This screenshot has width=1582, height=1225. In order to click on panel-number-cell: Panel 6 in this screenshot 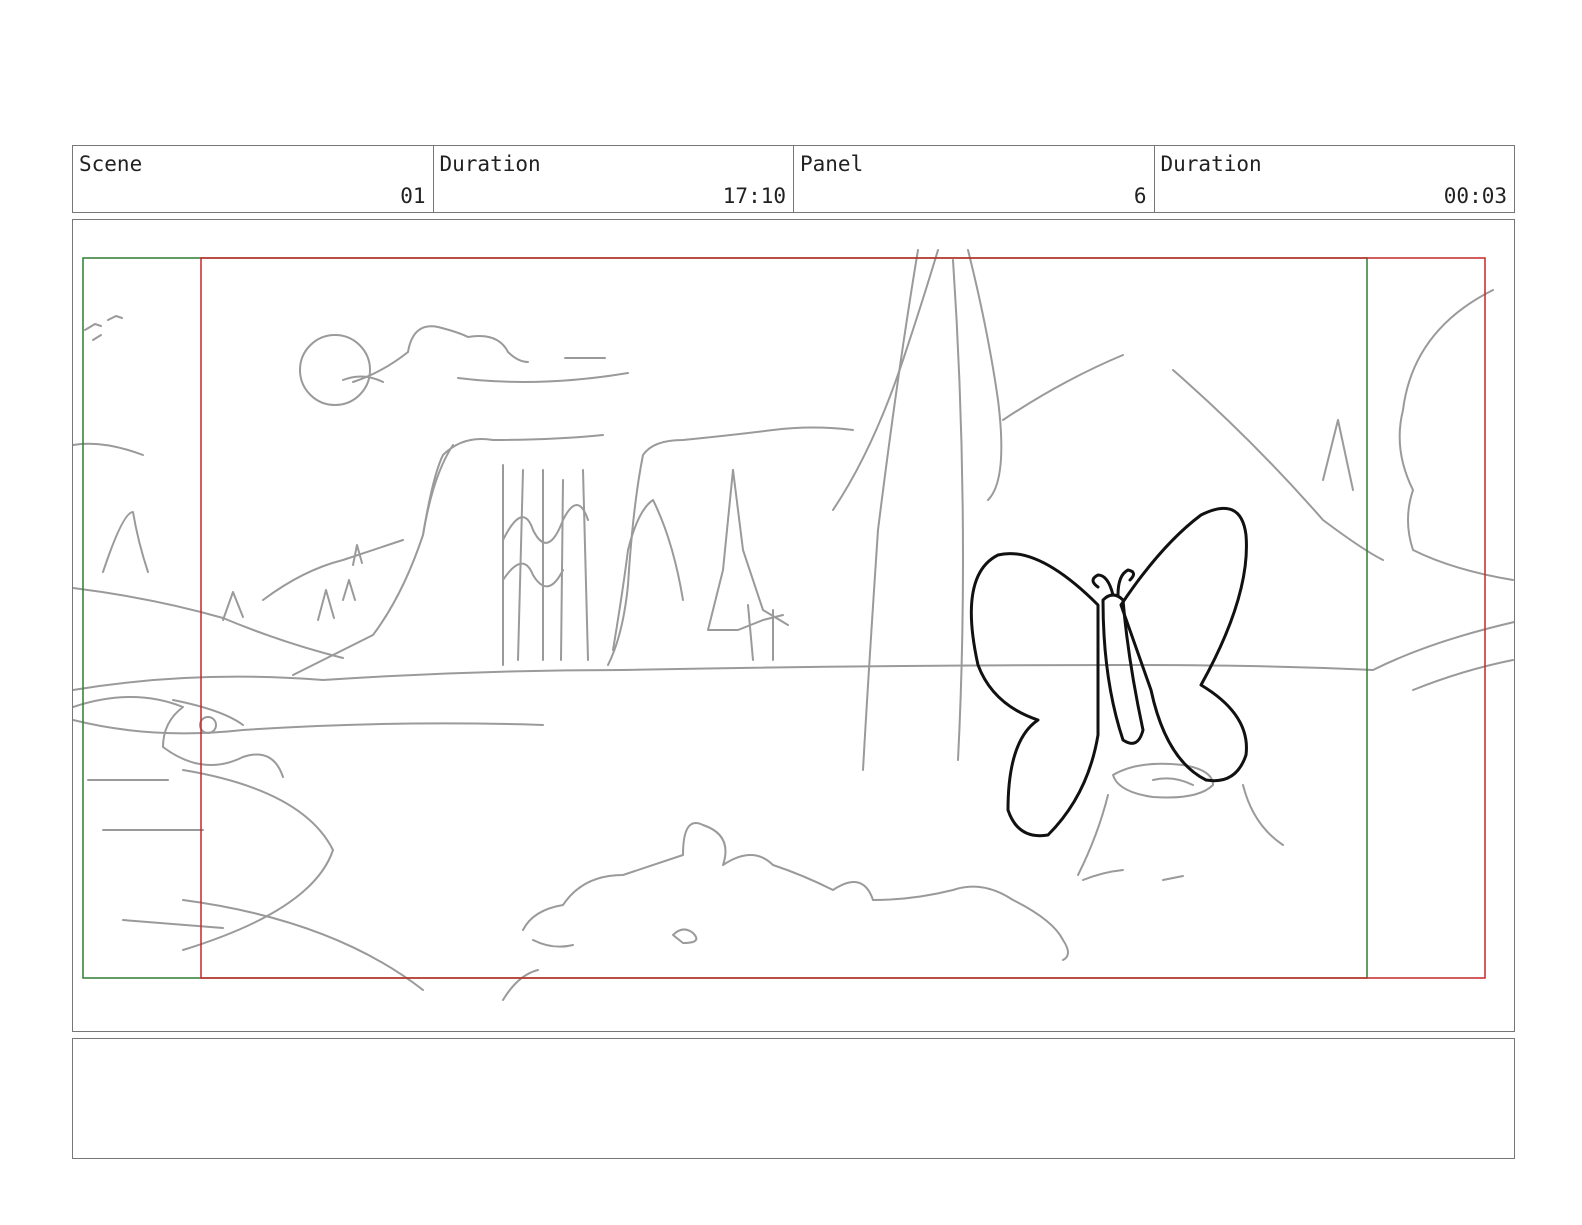, I will do `click(974, 179)`.